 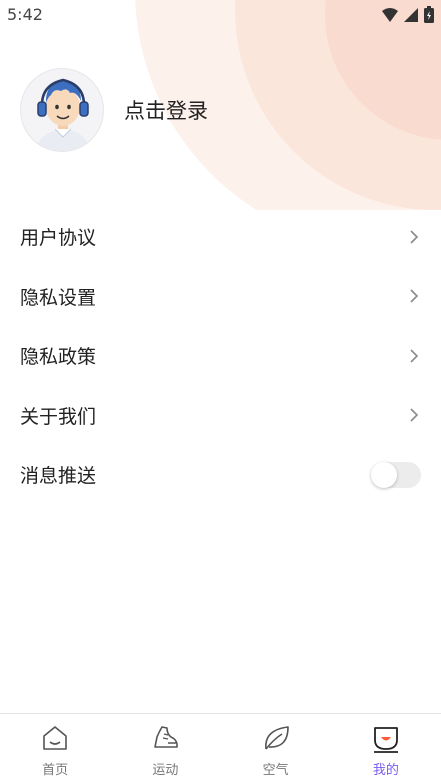 What do you see at coordinates (220, 237) in the screenshot?
I see `menu-item-user-agreement: 用户协议` at bounding box center [220, 237].